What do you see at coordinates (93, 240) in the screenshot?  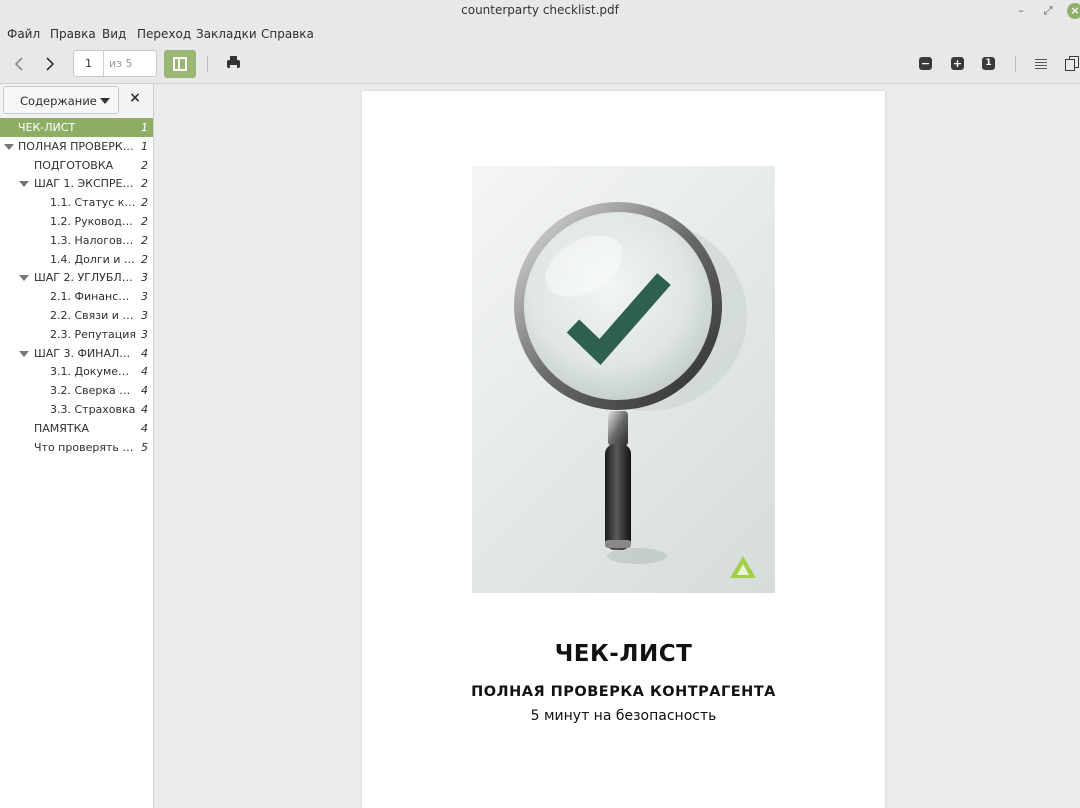 I see `toc-item-label: 1.3. Налоговые риски` at bounding box center [93, 240].